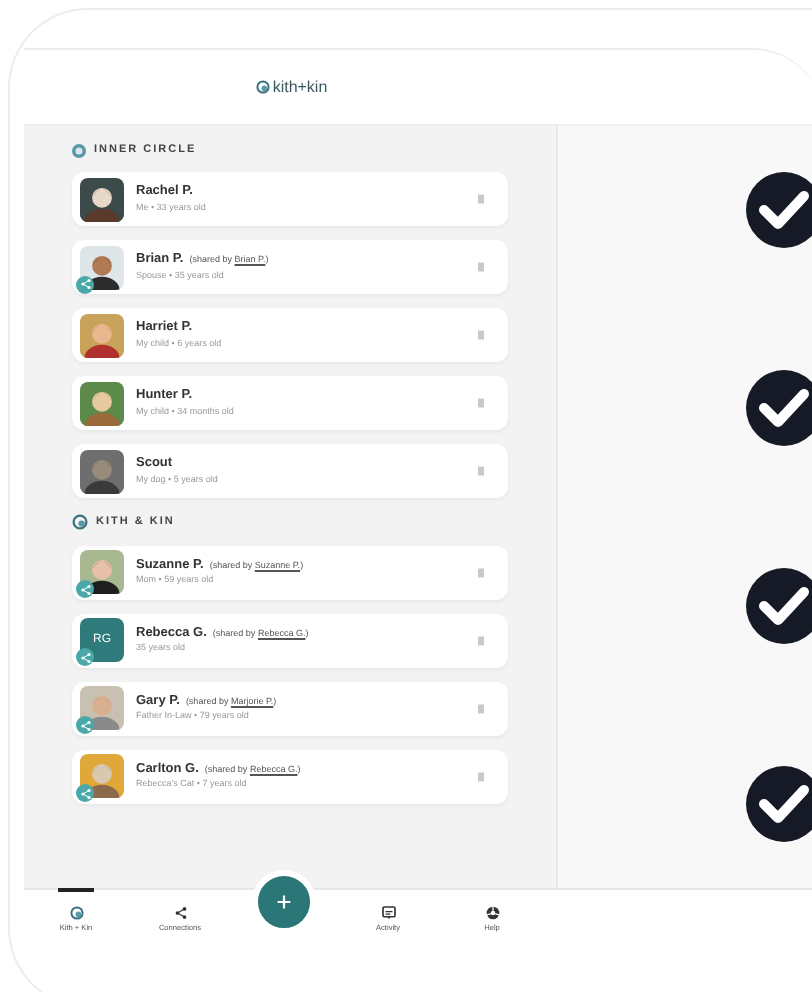  I want to click on selected-indicator, so click(76, 890).